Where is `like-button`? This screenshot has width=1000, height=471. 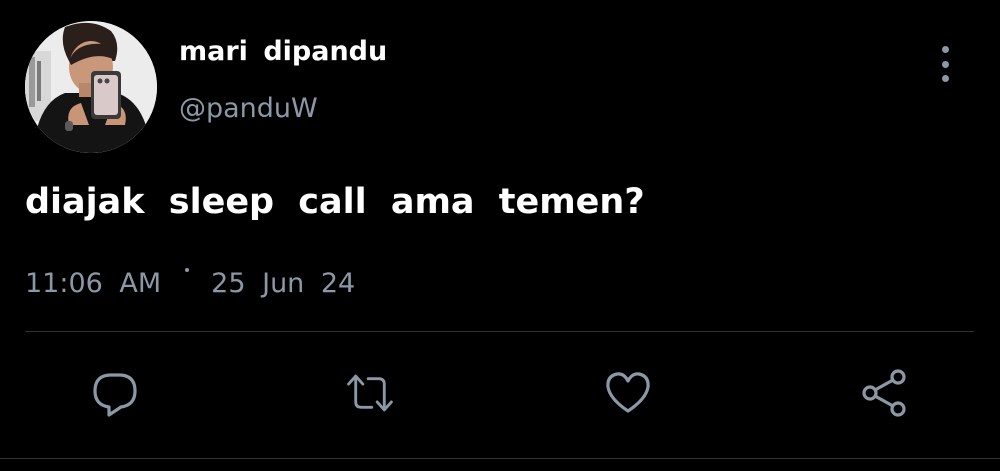
like-button is located at coordinates (628, 393).